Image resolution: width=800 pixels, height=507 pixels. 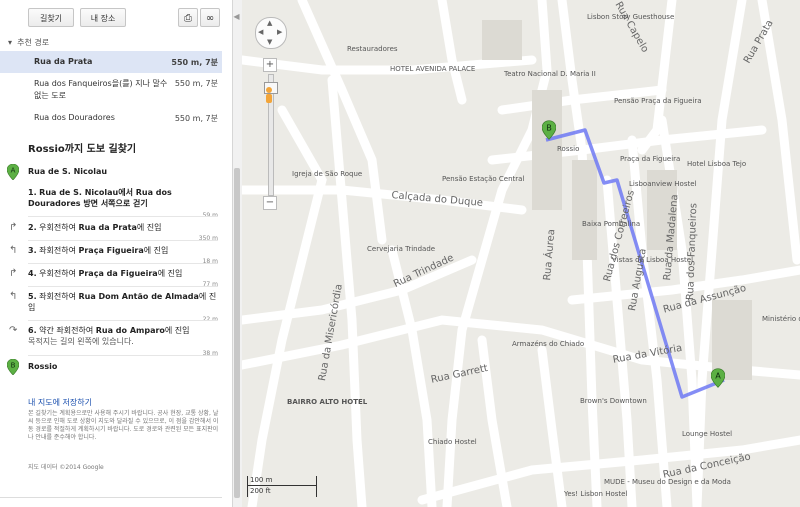 What do you see at coordinates (107, 227) in the screenshot?
I see `step-street: Rua da Prata` at bounding box center [107, 227].